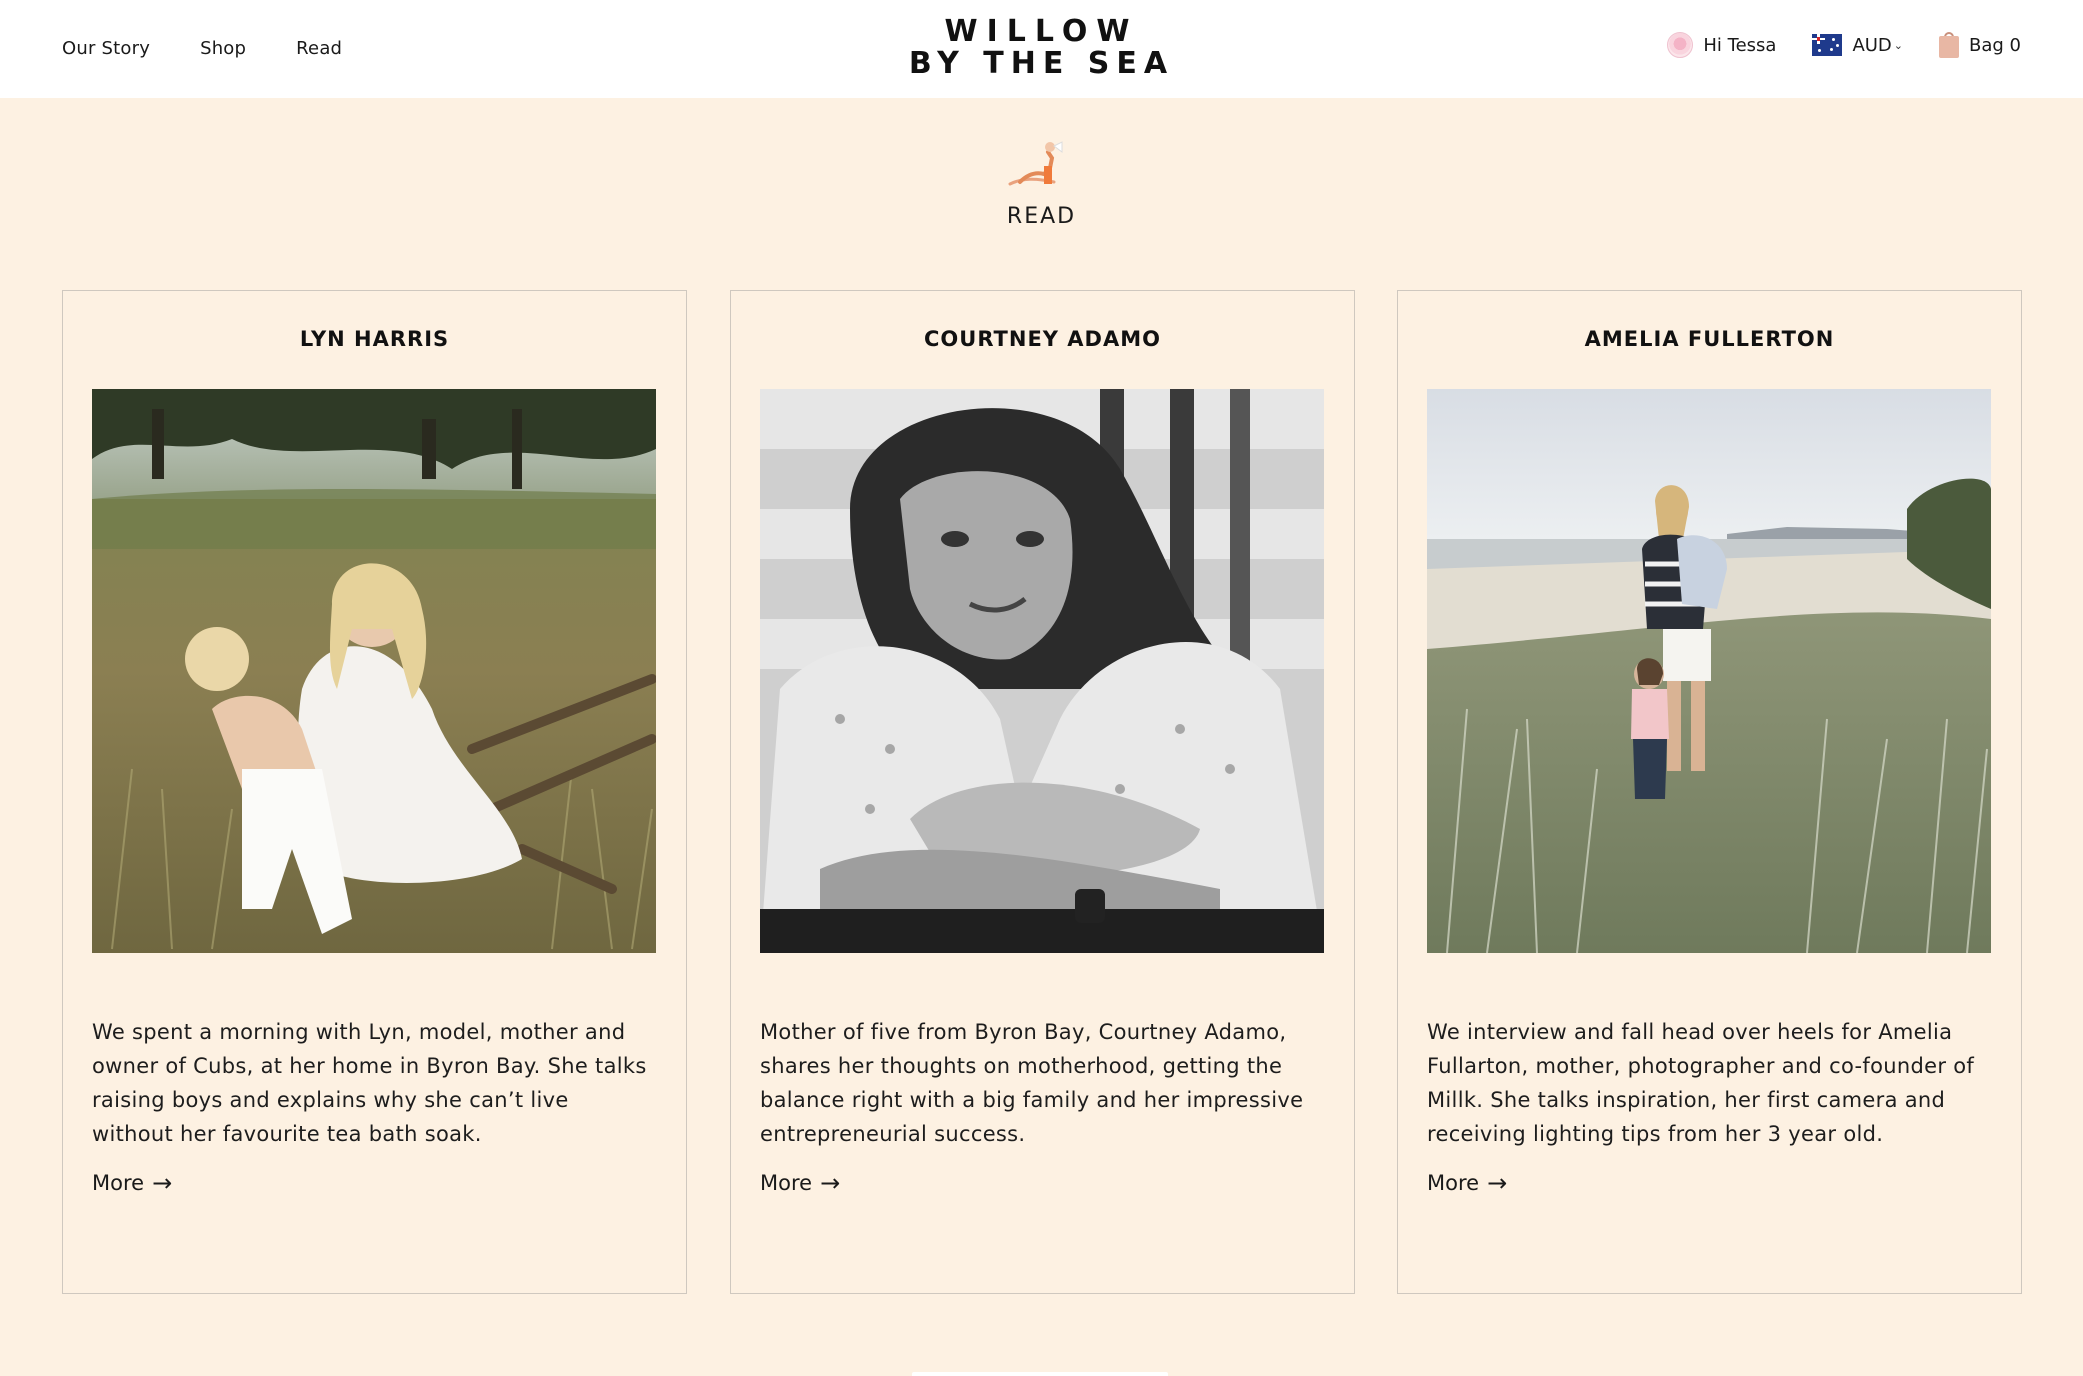 This screenshot has height=1376, width=2083. Describe the element at coordinates (1035, 163) in the screenshot. I see `reading-woman-icon` at that location.